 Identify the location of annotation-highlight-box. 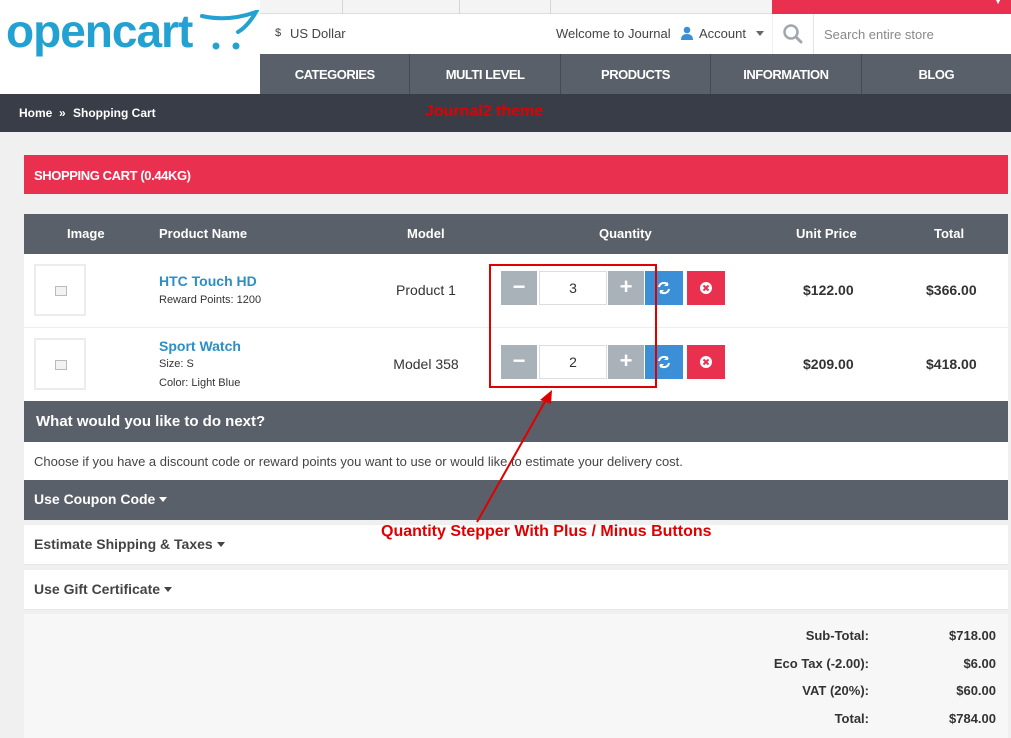
(573, 326).